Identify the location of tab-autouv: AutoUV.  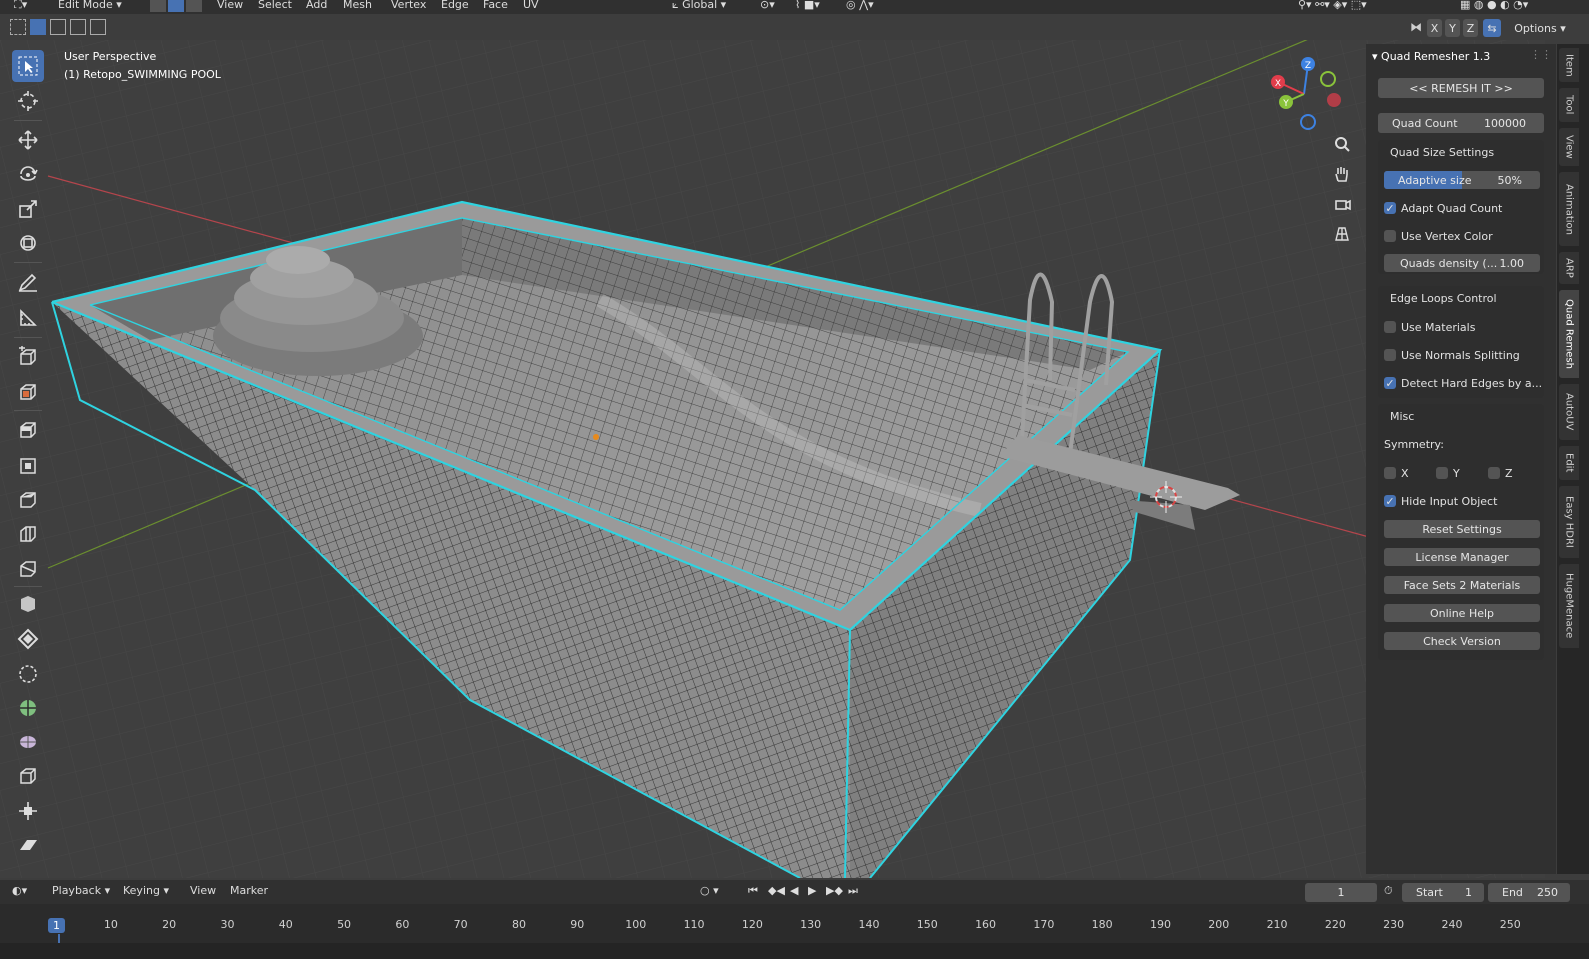
(1569, 412).